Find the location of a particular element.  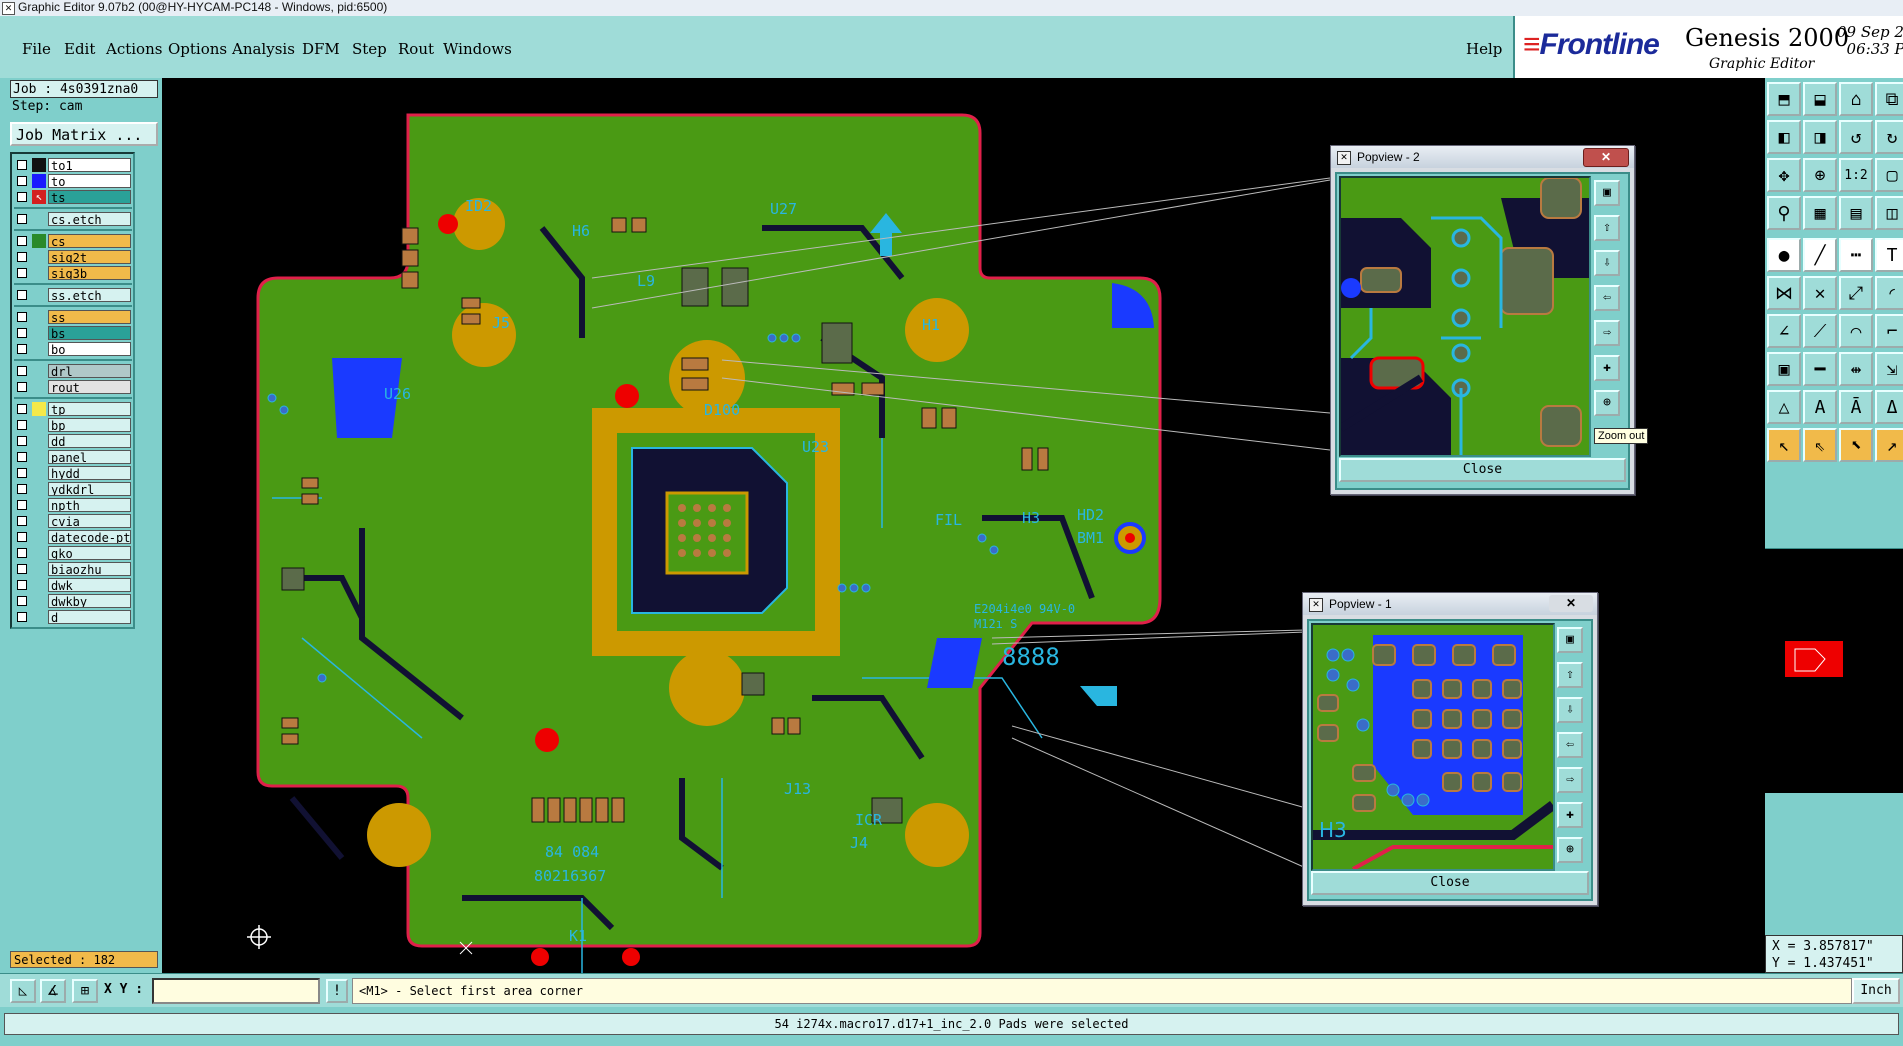

layer-name: panel is located at coordinates (89, 457).